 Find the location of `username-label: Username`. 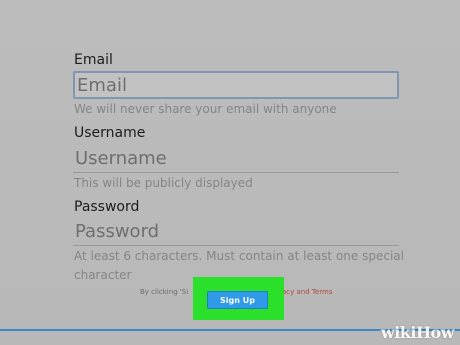

username-label: Username is located at coordinates (110, 133).